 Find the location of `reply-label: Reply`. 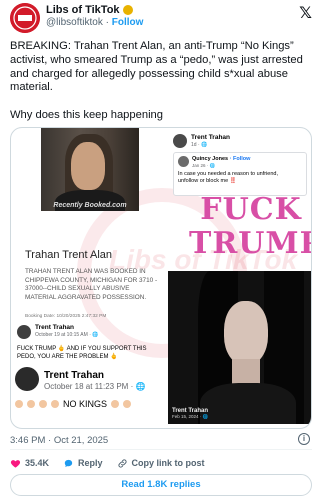

reply-label: Reply is located at coordinates (90, 463).